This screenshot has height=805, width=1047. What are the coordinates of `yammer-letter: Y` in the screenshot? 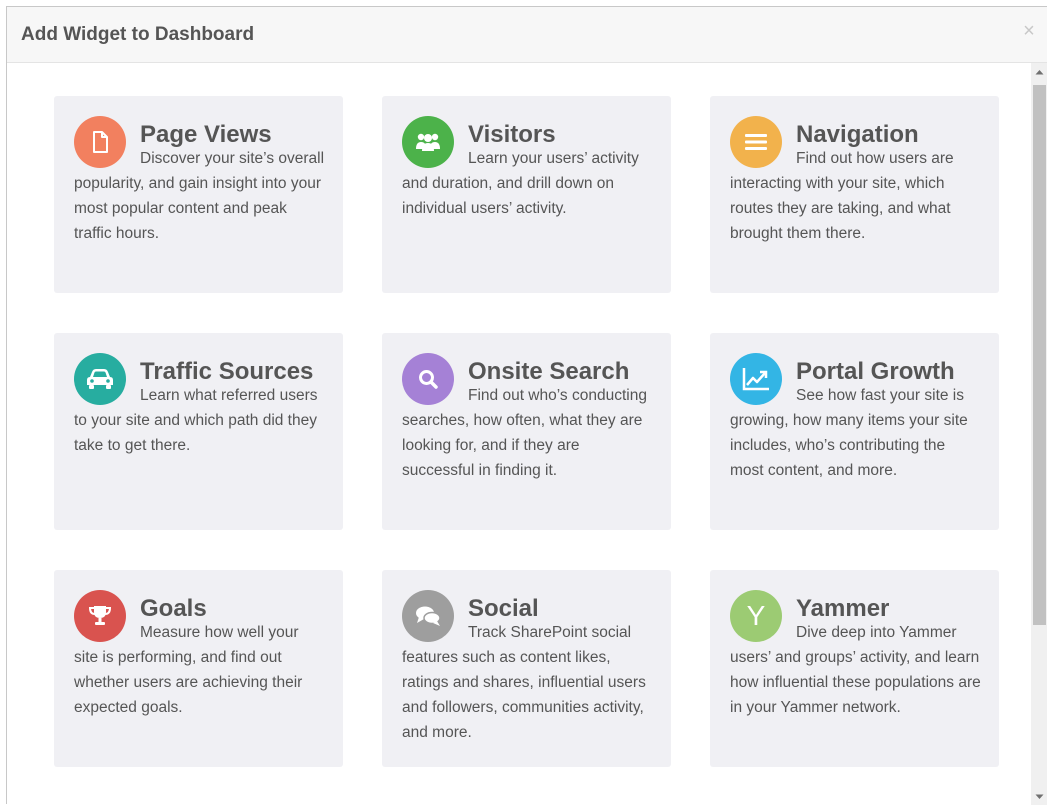 It's located at (756, 615).